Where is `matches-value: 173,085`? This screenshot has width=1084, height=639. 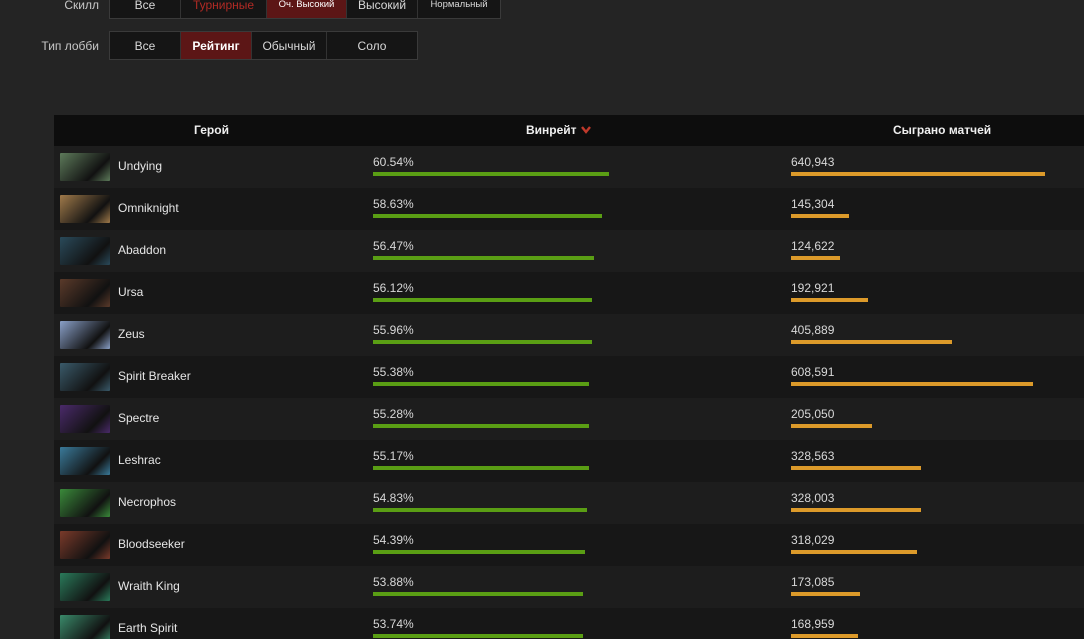
matches-value: 173,085 is located at coordinates (813, 582).